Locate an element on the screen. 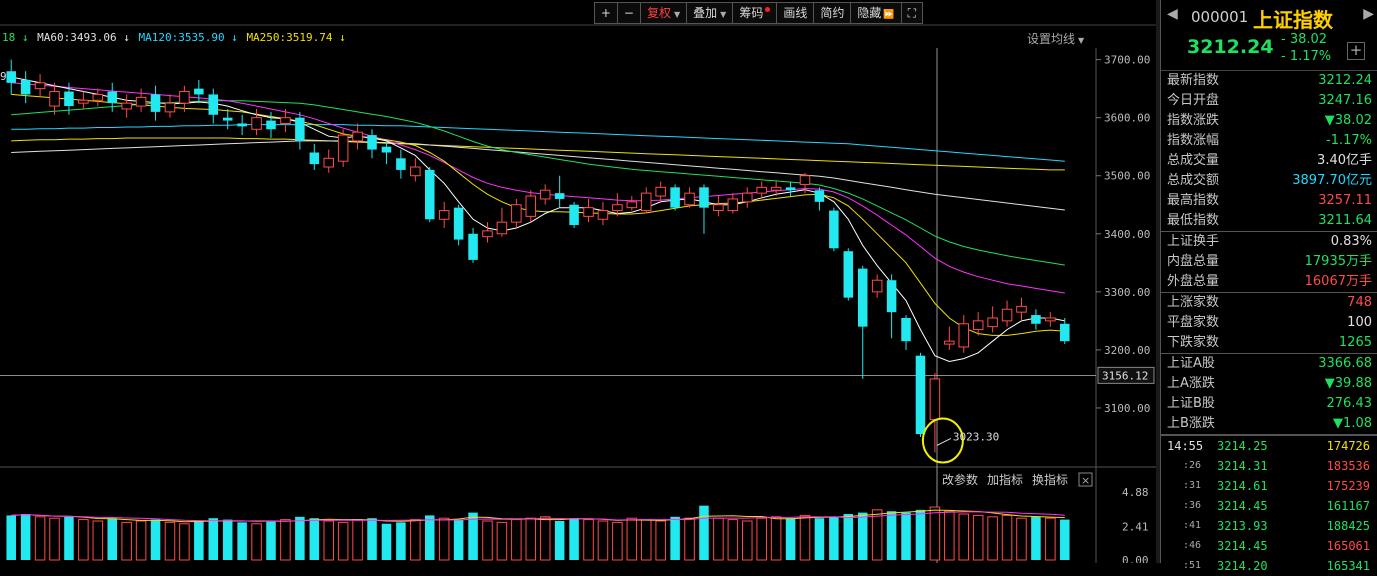 This screenshot has height=576, width=1377. hide-label: 隐藏 is located at coordinates (869, 13).